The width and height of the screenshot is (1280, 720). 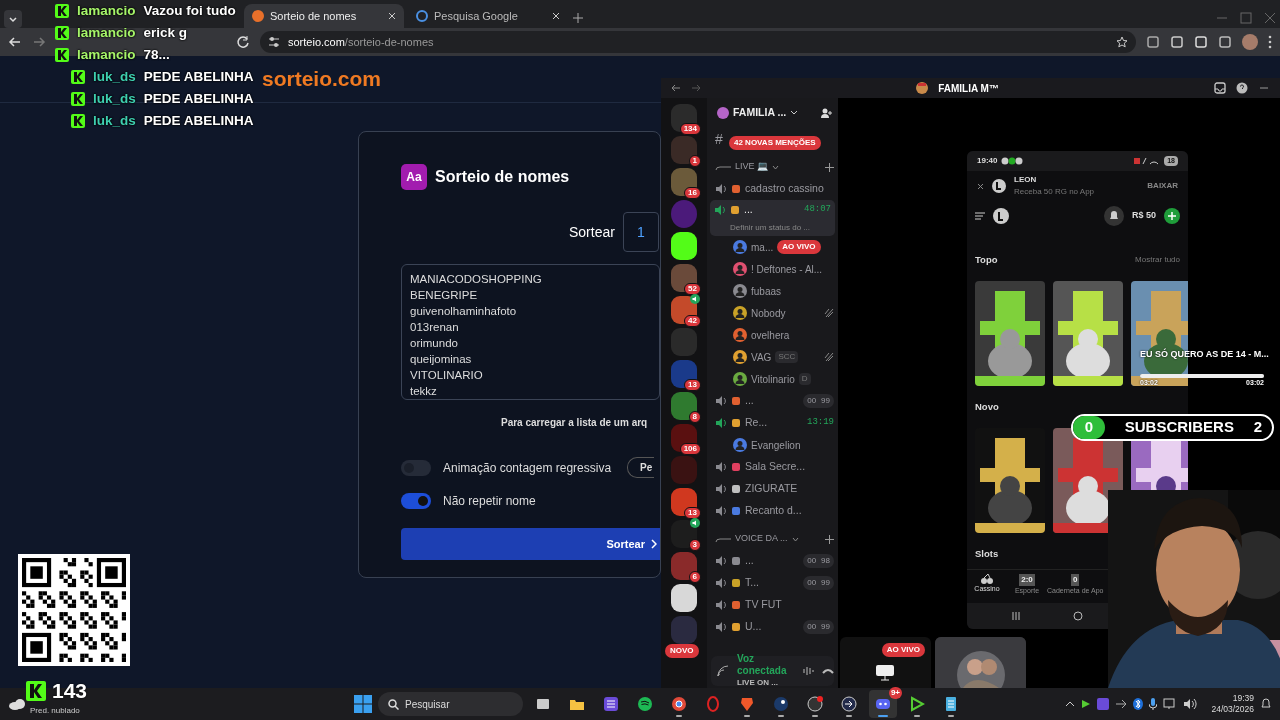 I want to click on voice-user: Evangelion, so click(x=772, y=445).